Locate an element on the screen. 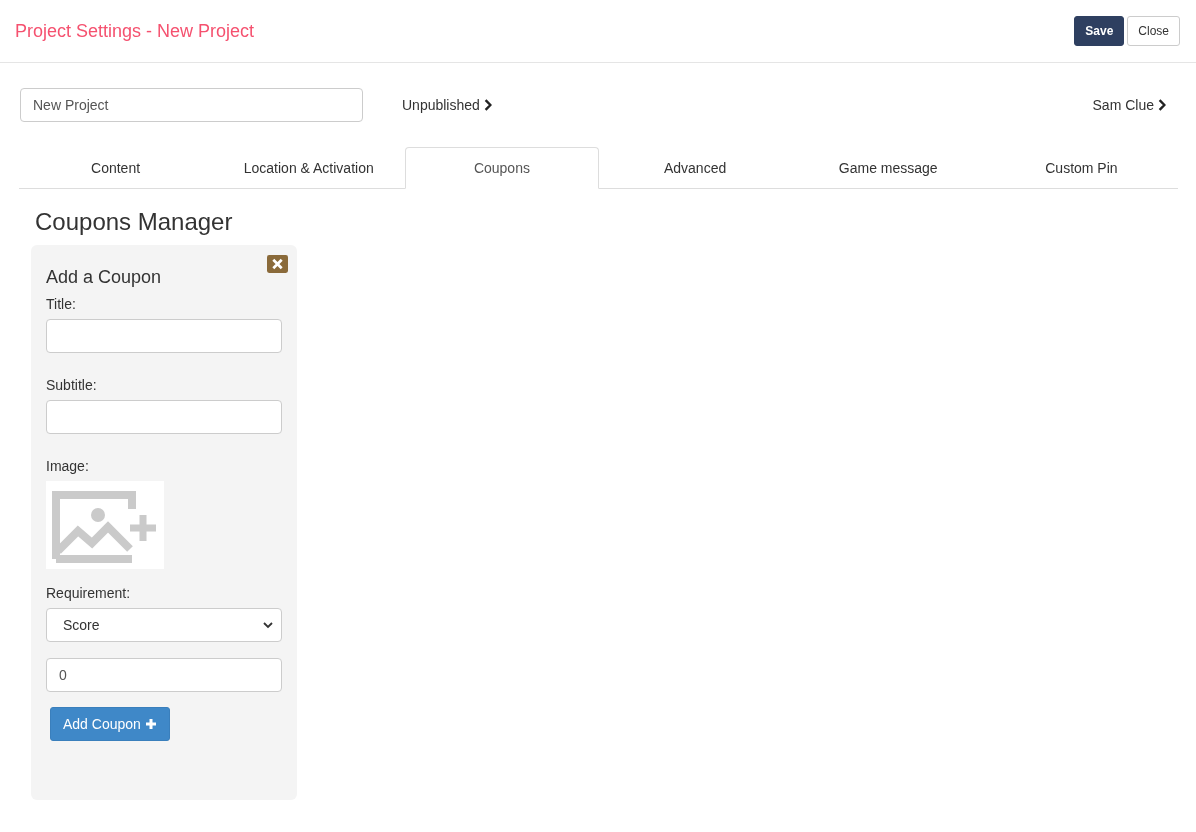  field-label: Title: is located at coordinates (61, 304).